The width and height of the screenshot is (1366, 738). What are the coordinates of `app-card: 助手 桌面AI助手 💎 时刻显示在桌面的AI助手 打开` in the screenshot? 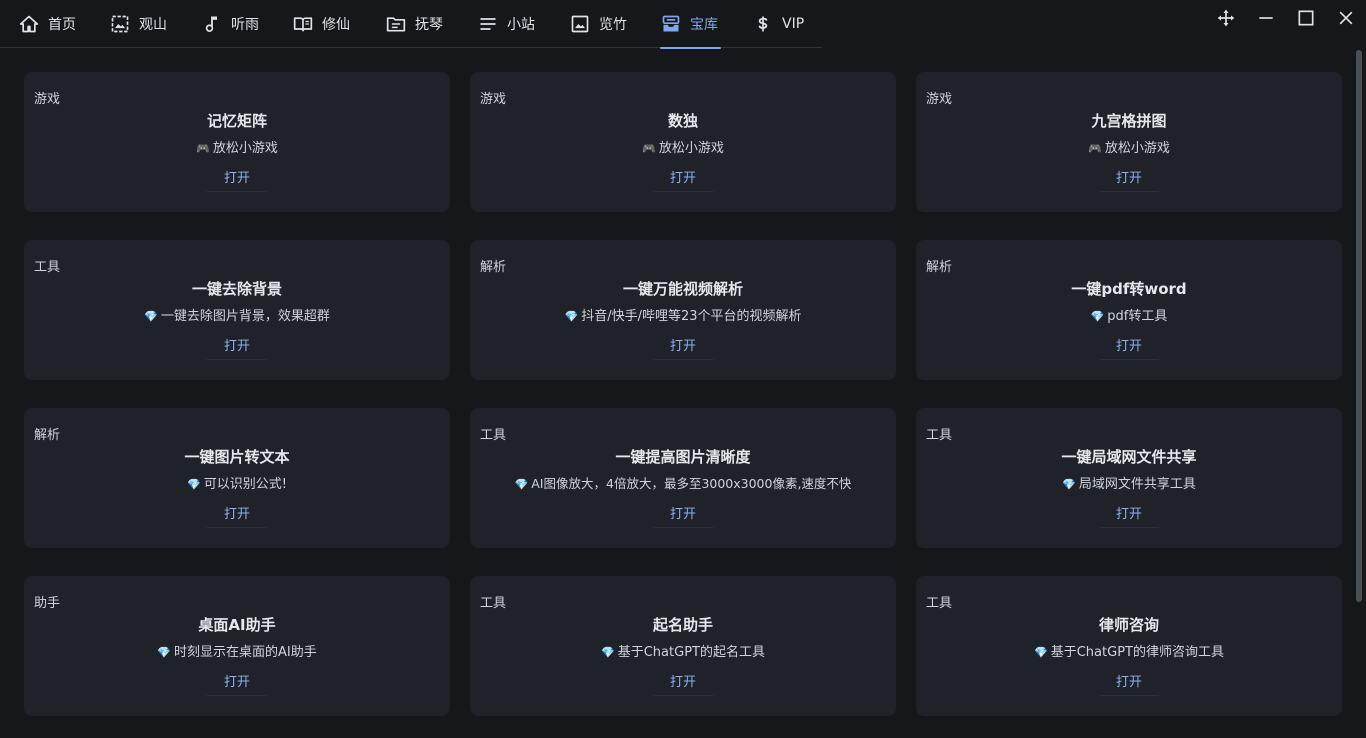 It's located at (237, 646).